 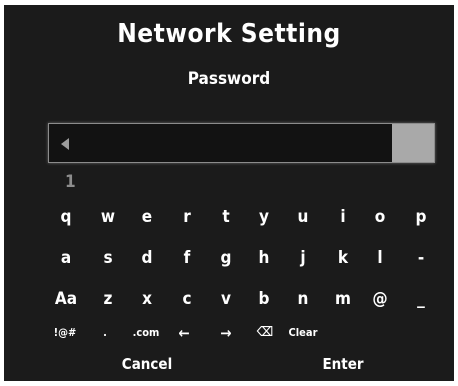 What do you see at coordinates (108, 299) in the screenshot?
I see `key-z: z` at bounding box center [108, 299].